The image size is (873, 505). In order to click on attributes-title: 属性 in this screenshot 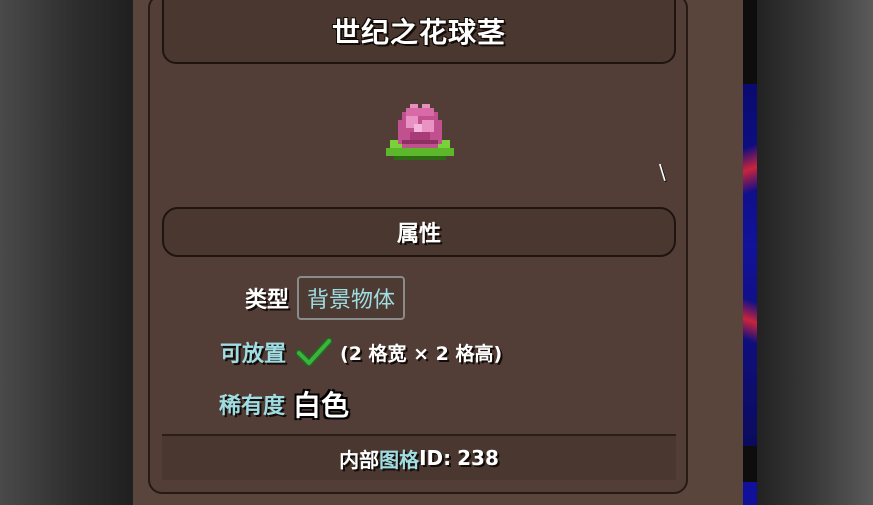, I will do `click(418, 234)`.